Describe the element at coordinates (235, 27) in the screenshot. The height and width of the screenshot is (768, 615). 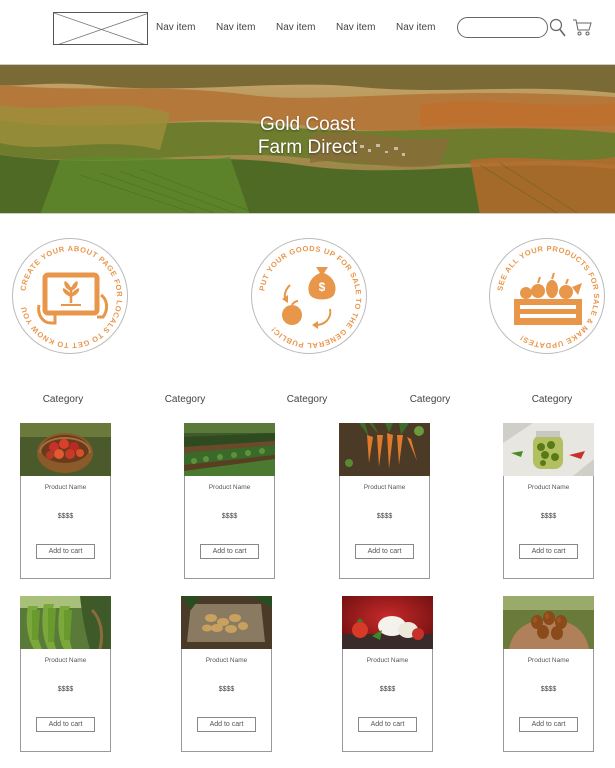
I see `nav-item-2: Nav item` at that location.